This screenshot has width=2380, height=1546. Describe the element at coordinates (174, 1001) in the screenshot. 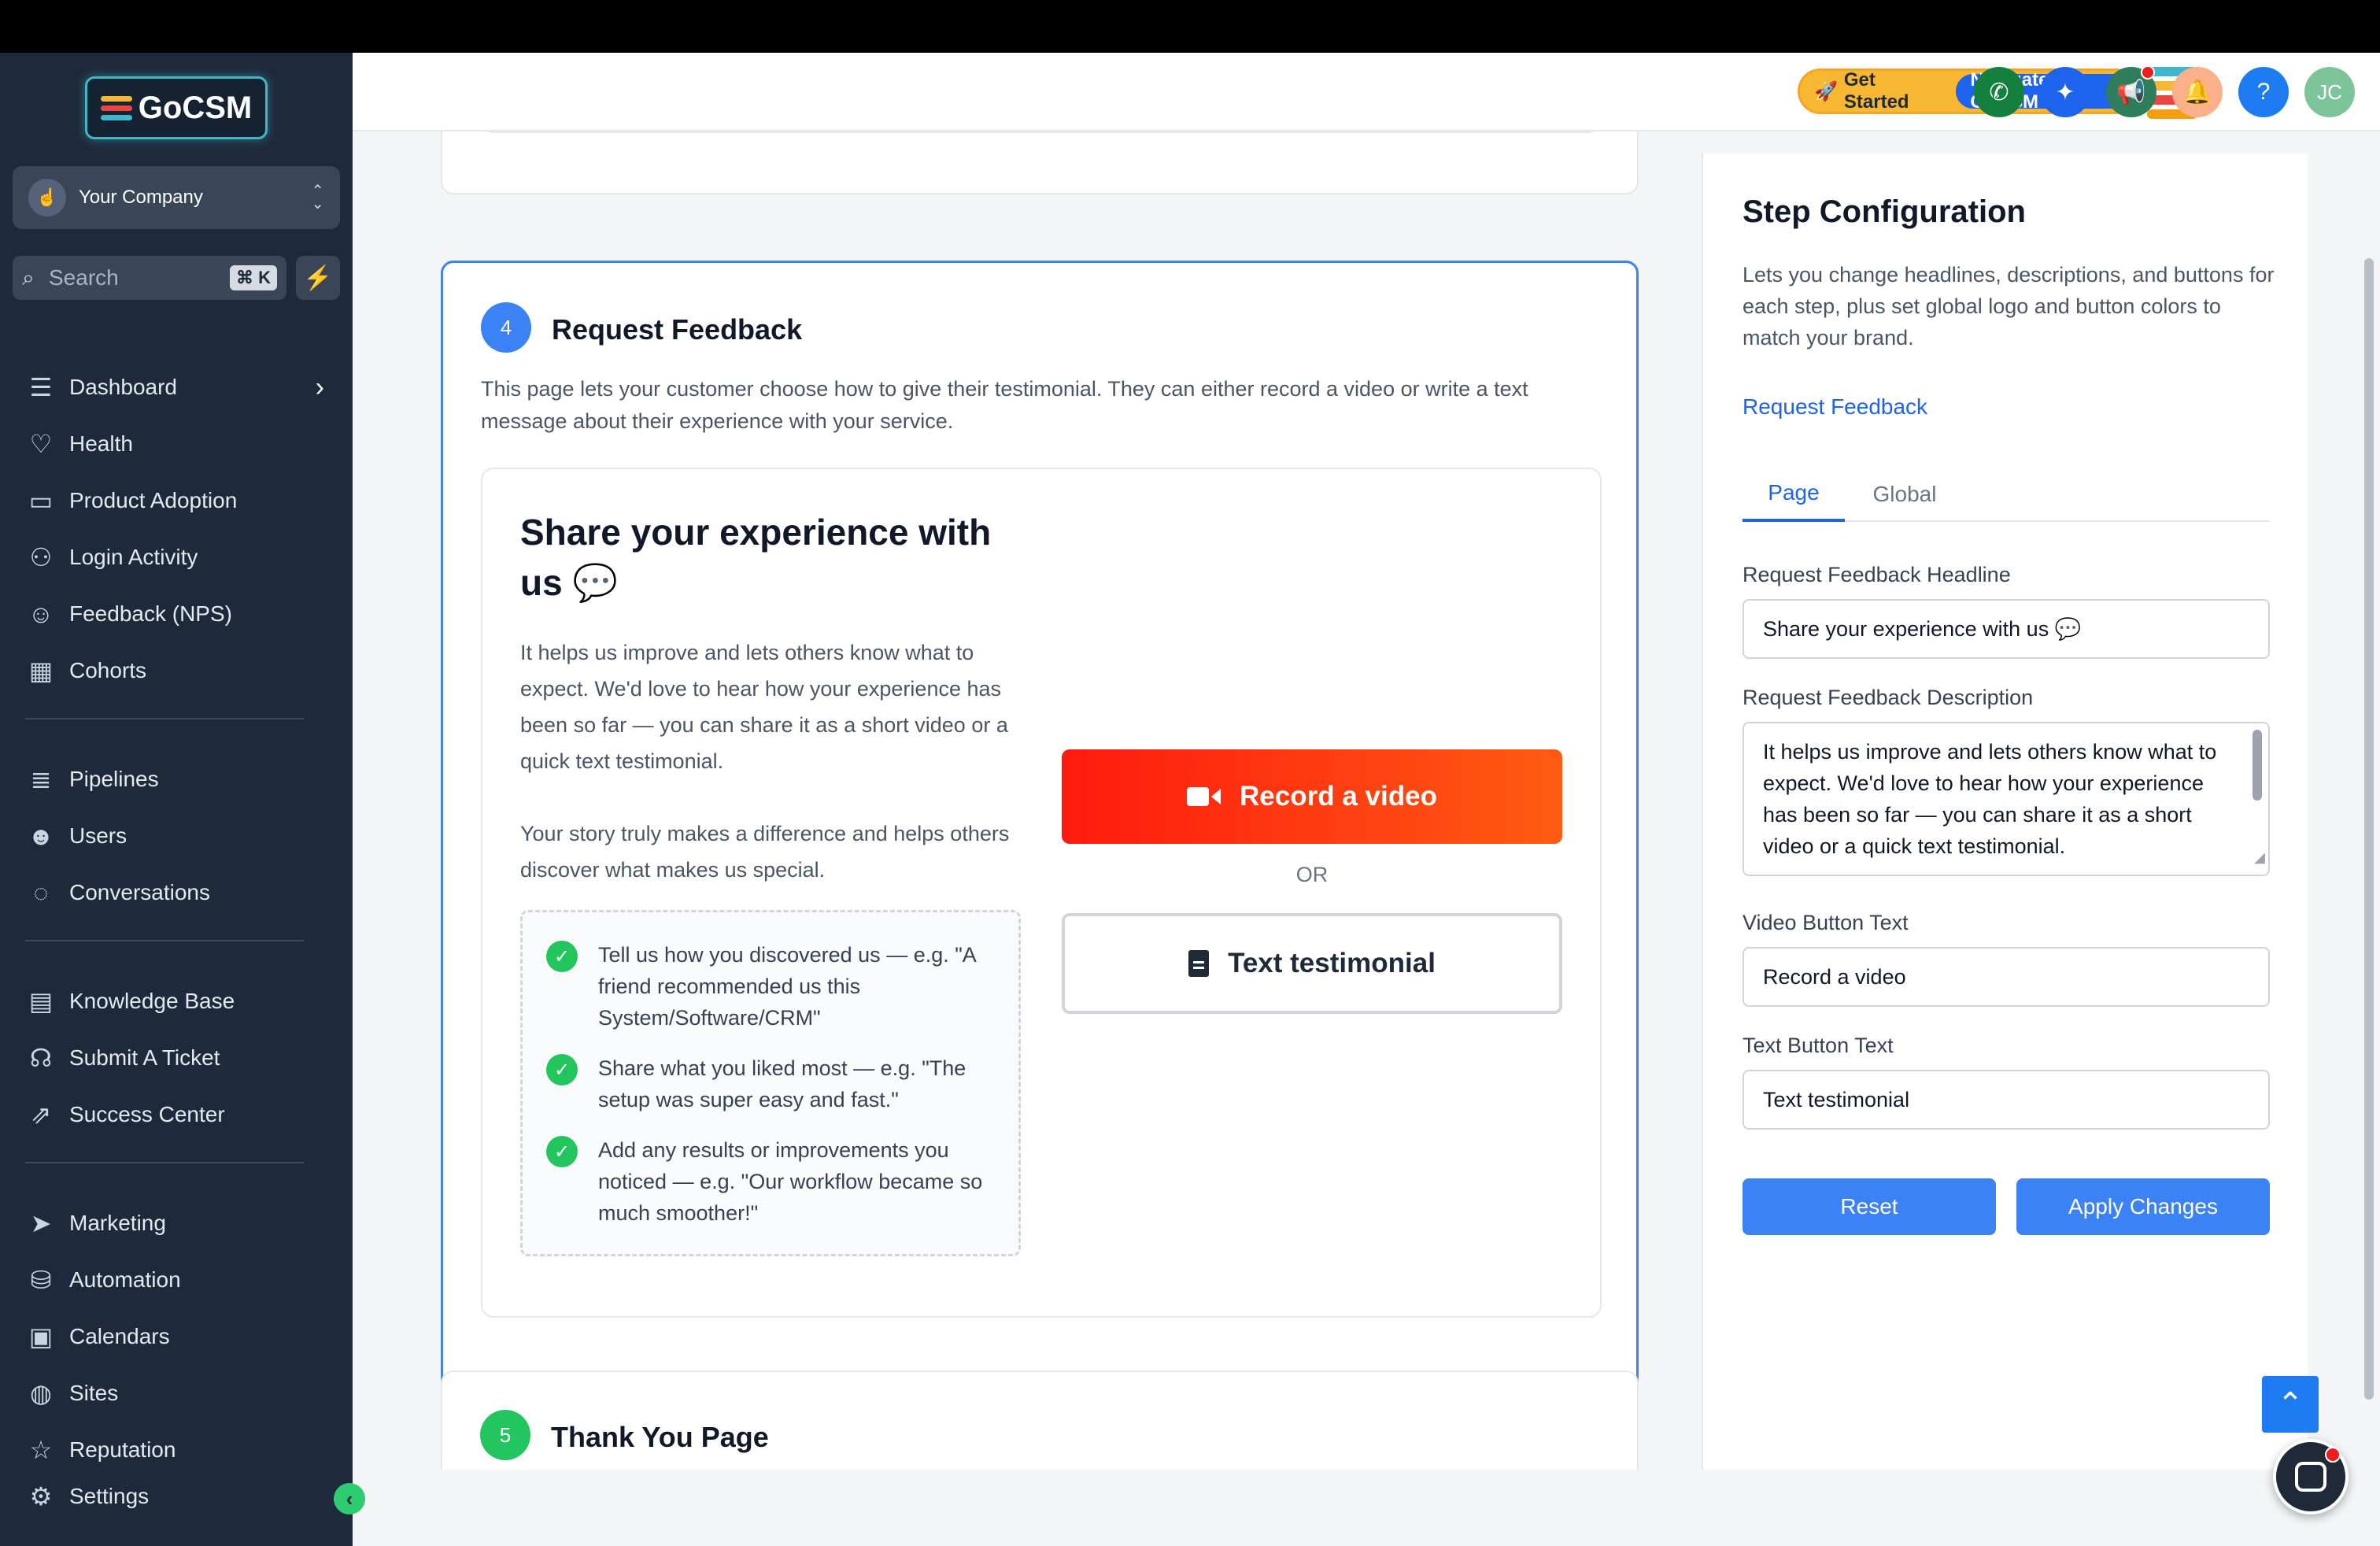

I see `sidebar-item-knowledge-base: ▤ Knowledge Base` at that location.